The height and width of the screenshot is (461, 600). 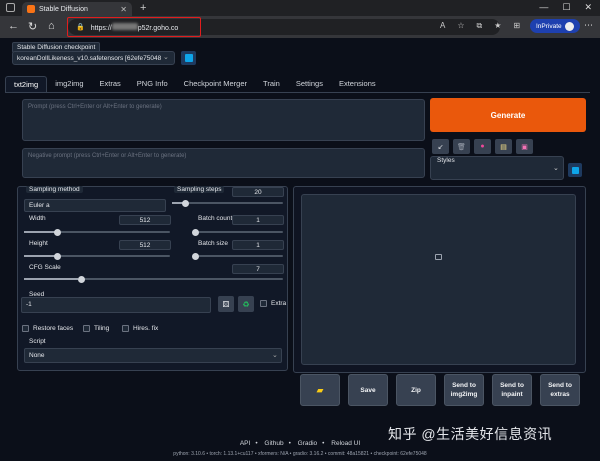 What do you see at coordinates (273, 443) in the screenshot?
I see `footer-link-github: Github` at bounding box center [273, 443].